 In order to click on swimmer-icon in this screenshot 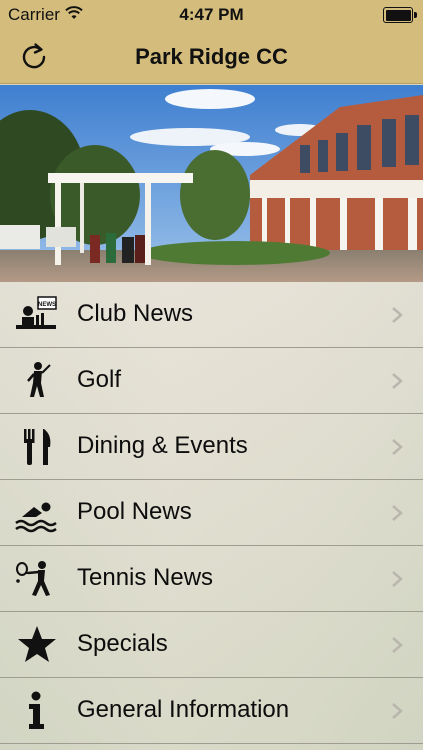, I will do `click(37, 513)`.